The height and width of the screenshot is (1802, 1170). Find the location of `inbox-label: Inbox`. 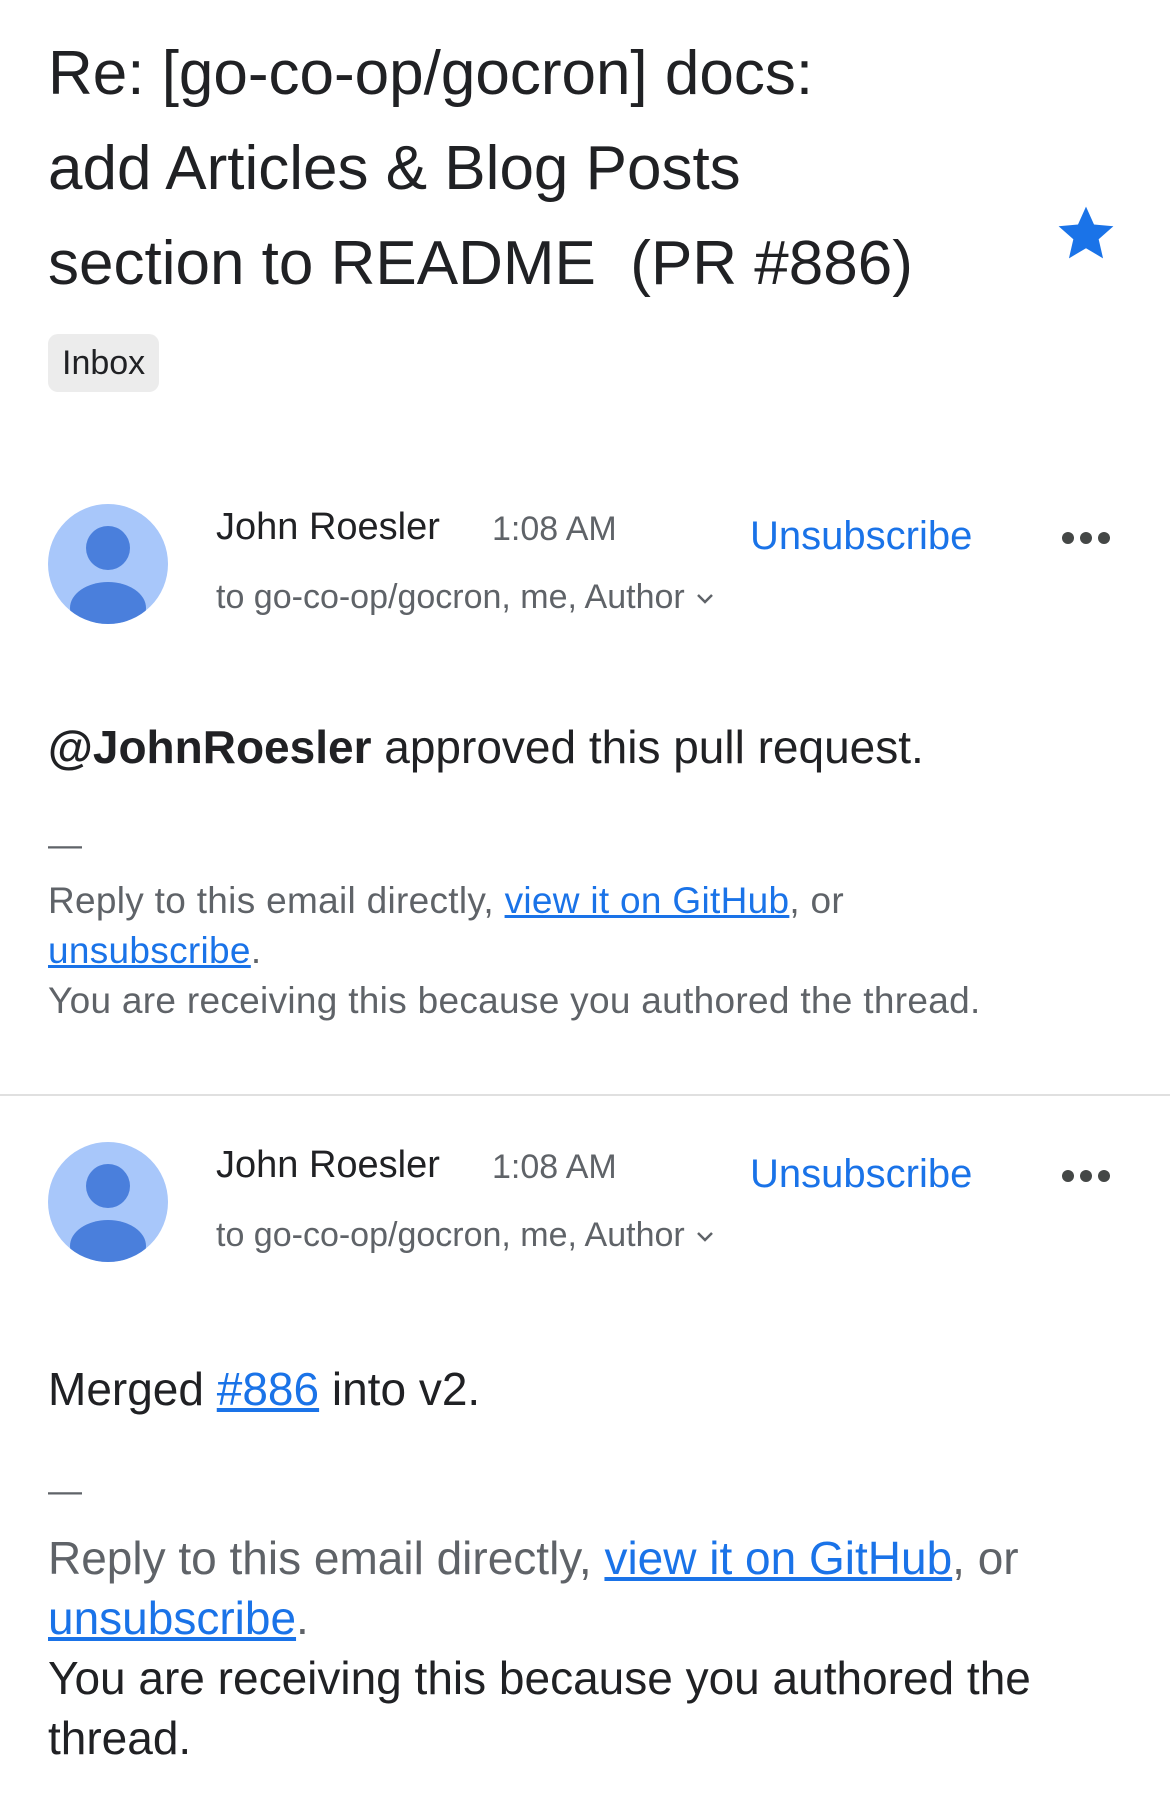

inbox-label: Inbox is located at coordinates (104, 363).